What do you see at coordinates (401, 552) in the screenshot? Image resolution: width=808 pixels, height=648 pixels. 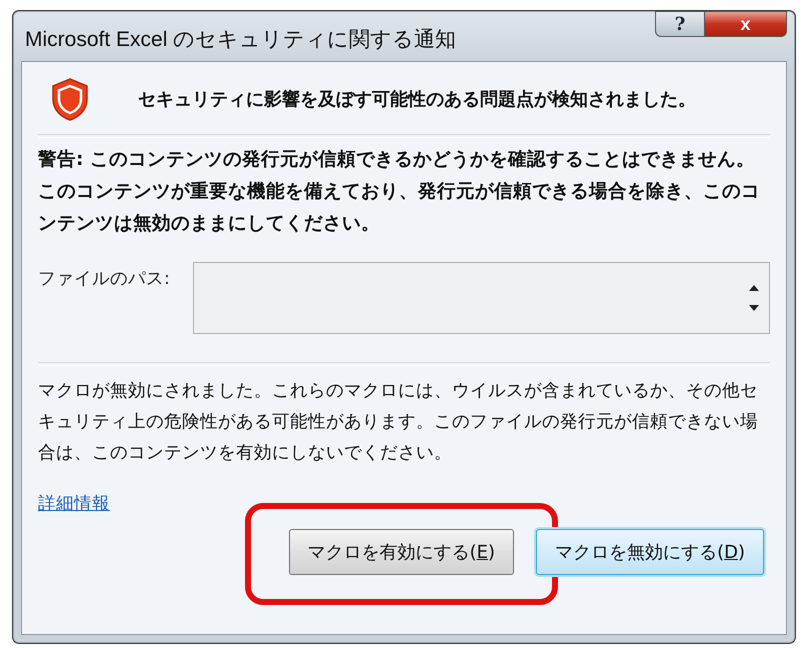 I see `macro-button: マクロを有効にする(E)` at bounding box center [401, 552].